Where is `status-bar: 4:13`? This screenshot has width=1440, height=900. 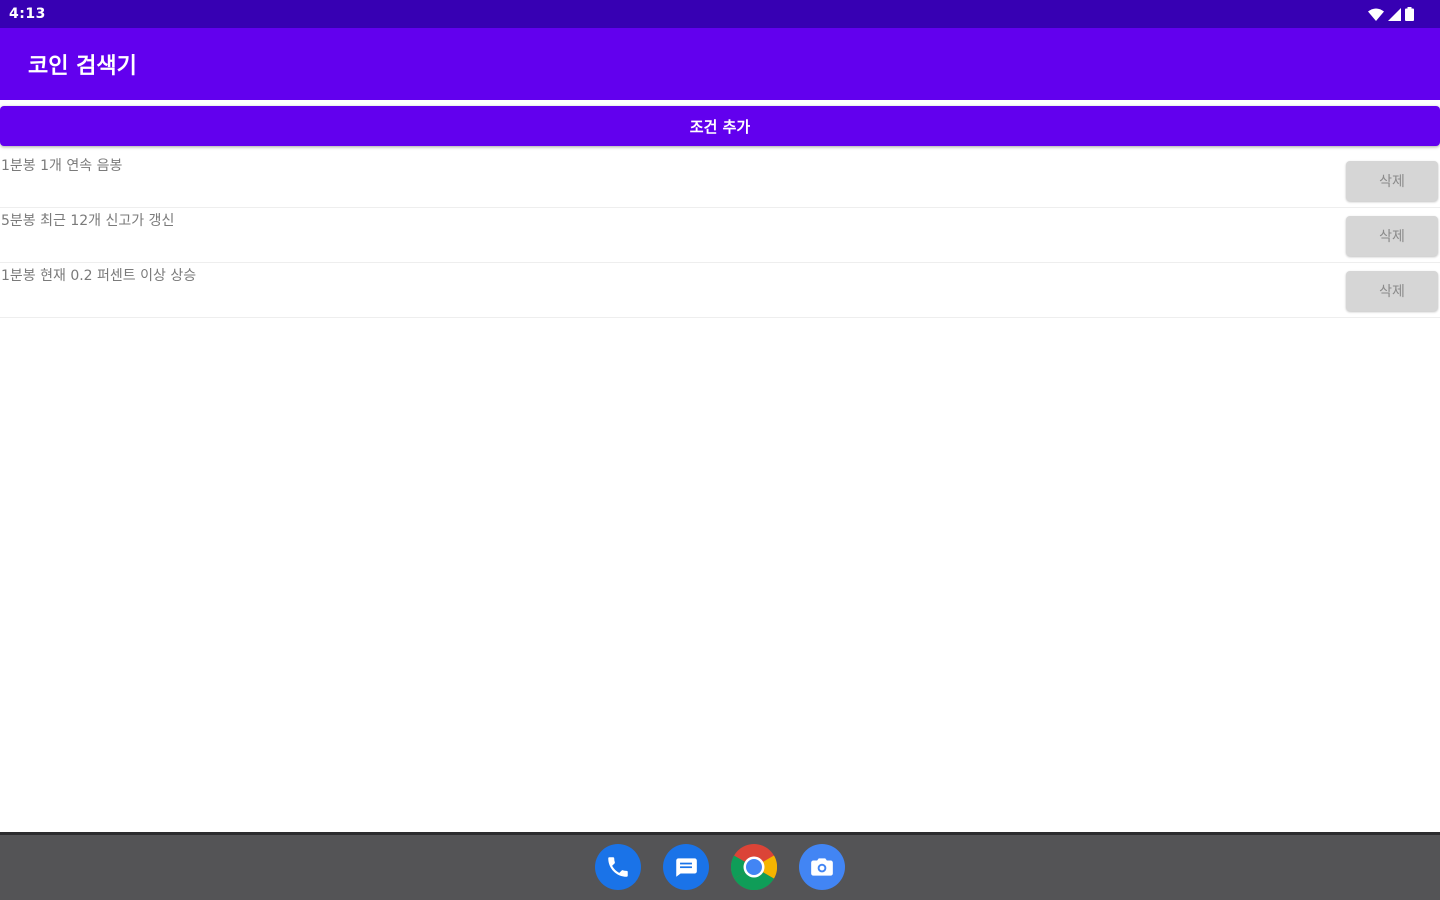 status-bar: 4:13 is located at coordinates (720, 14).